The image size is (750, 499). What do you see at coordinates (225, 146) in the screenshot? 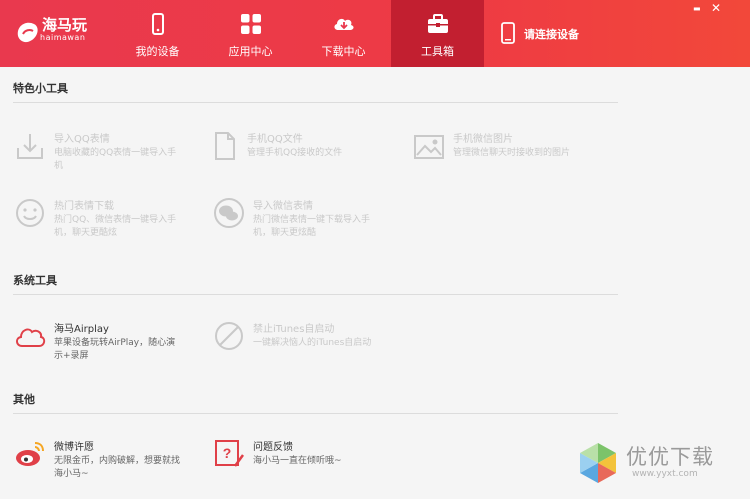
I see `file-icon` at bounding box center [225, 146].